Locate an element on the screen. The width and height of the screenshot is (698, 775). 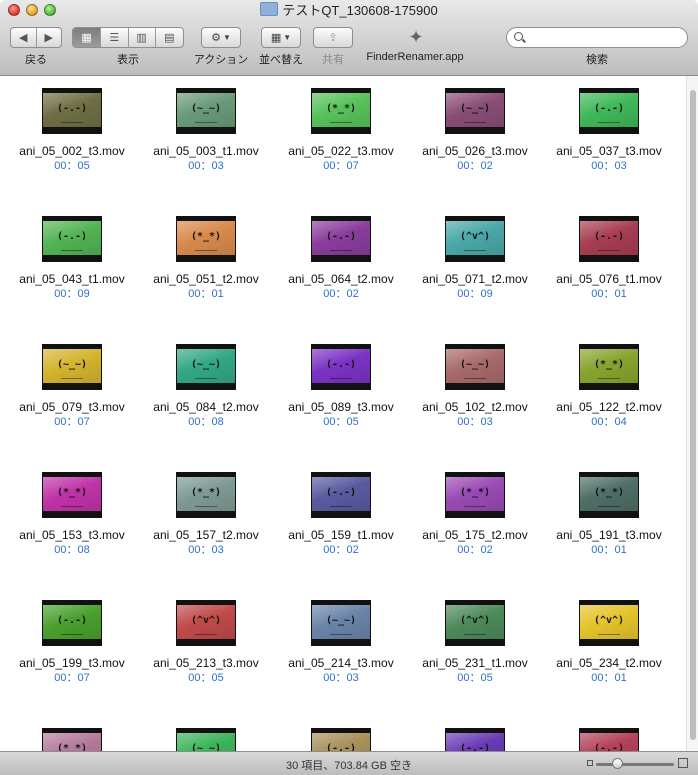
file-item: (~_~) ani_05_079_t3.mov 00：07 is located at coordinates (72, 386).